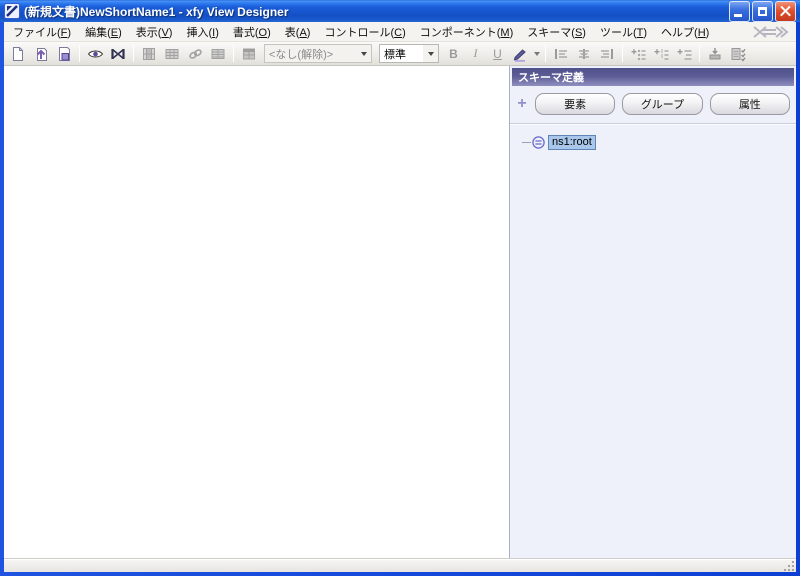  Describe the element at coordinates (526, 142) in the screenshot. I see `tree-branch-icon` at that location.